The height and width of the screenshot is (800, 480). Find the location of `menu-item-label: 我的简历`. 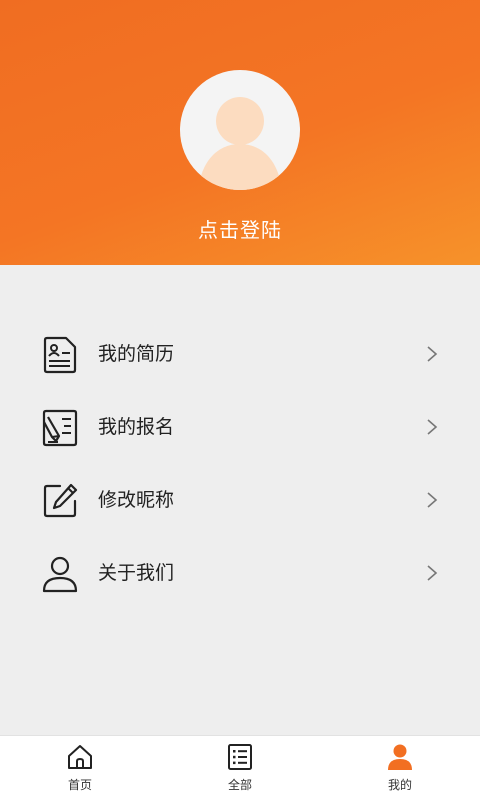

menu-item-label: 我的简历 is located at coordinates (136, 354).